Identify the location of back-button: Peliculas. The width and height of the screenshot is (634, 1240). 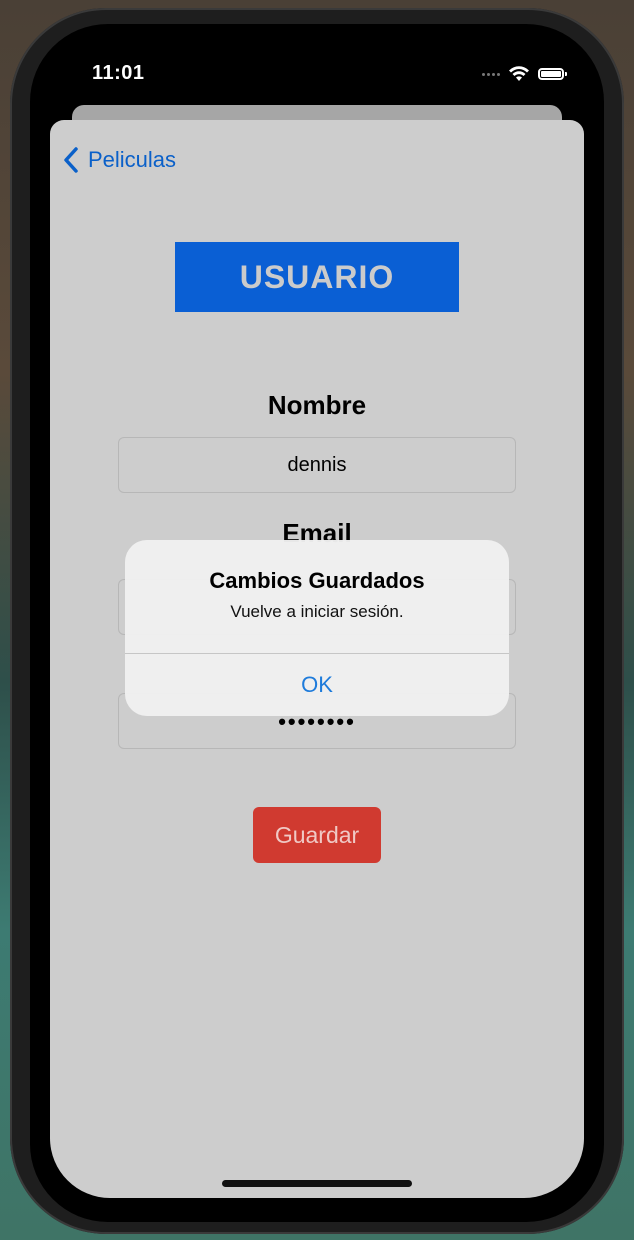
(119, 160).